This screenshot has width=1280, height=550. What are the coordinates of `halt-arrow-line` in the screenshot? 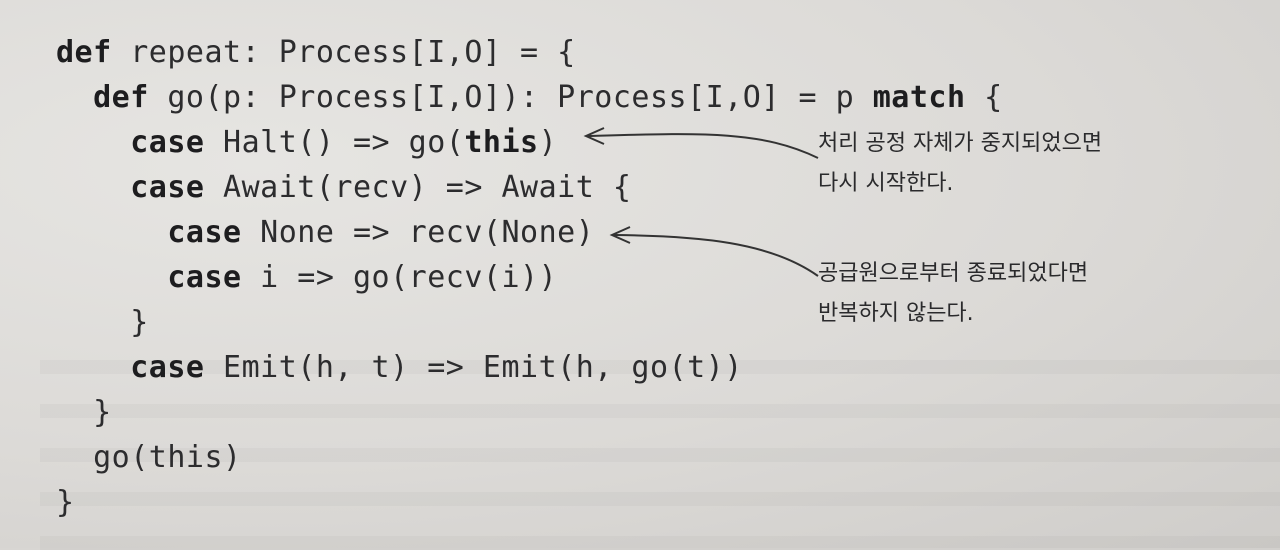 It's located at (703, 146).